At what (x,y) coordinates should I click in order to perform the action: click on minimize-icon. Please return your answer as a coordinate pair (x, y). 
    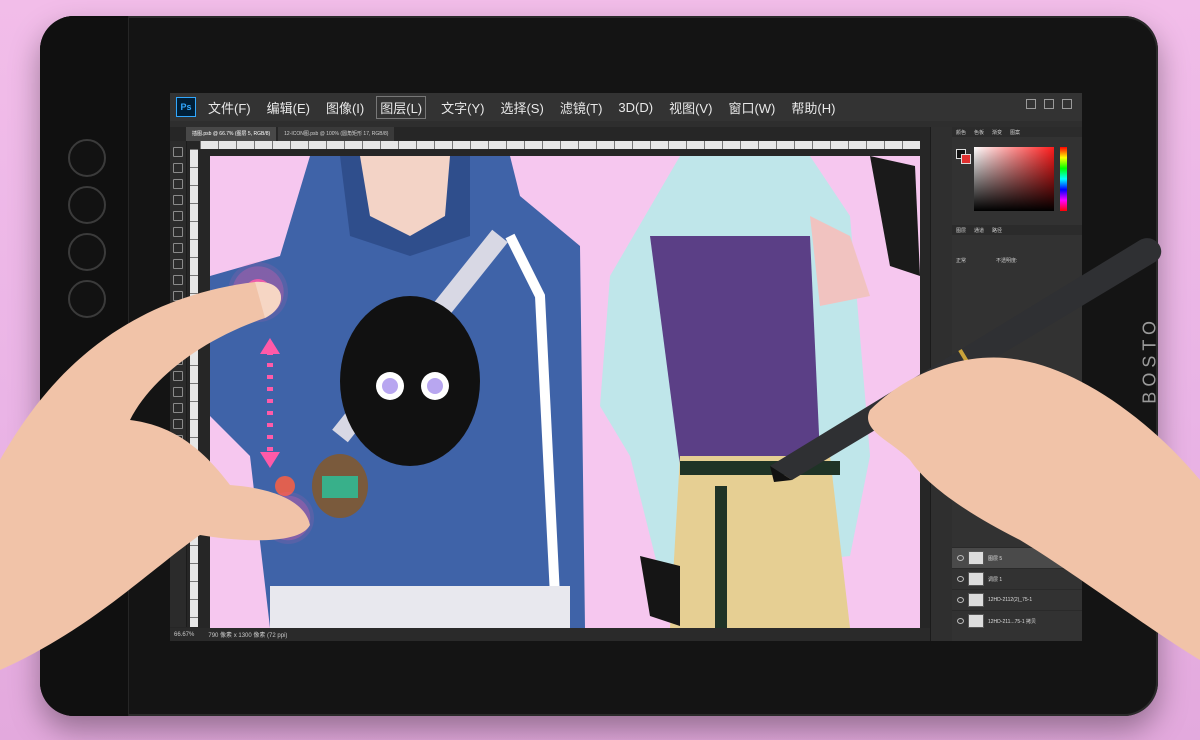
    Looking at the image, I should click on (1031, 104).